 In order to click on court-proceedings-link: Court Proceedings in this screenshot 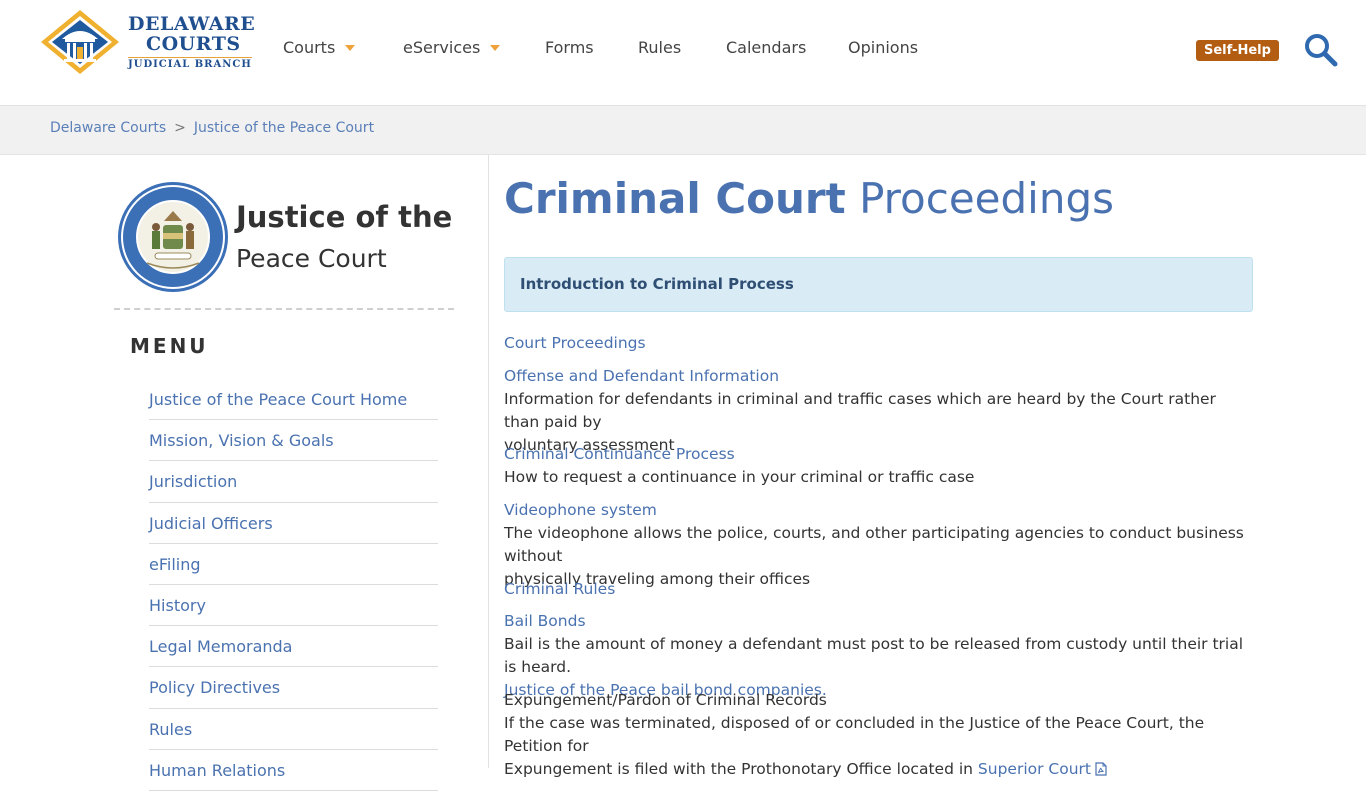, I will do `click(575, 343)`.